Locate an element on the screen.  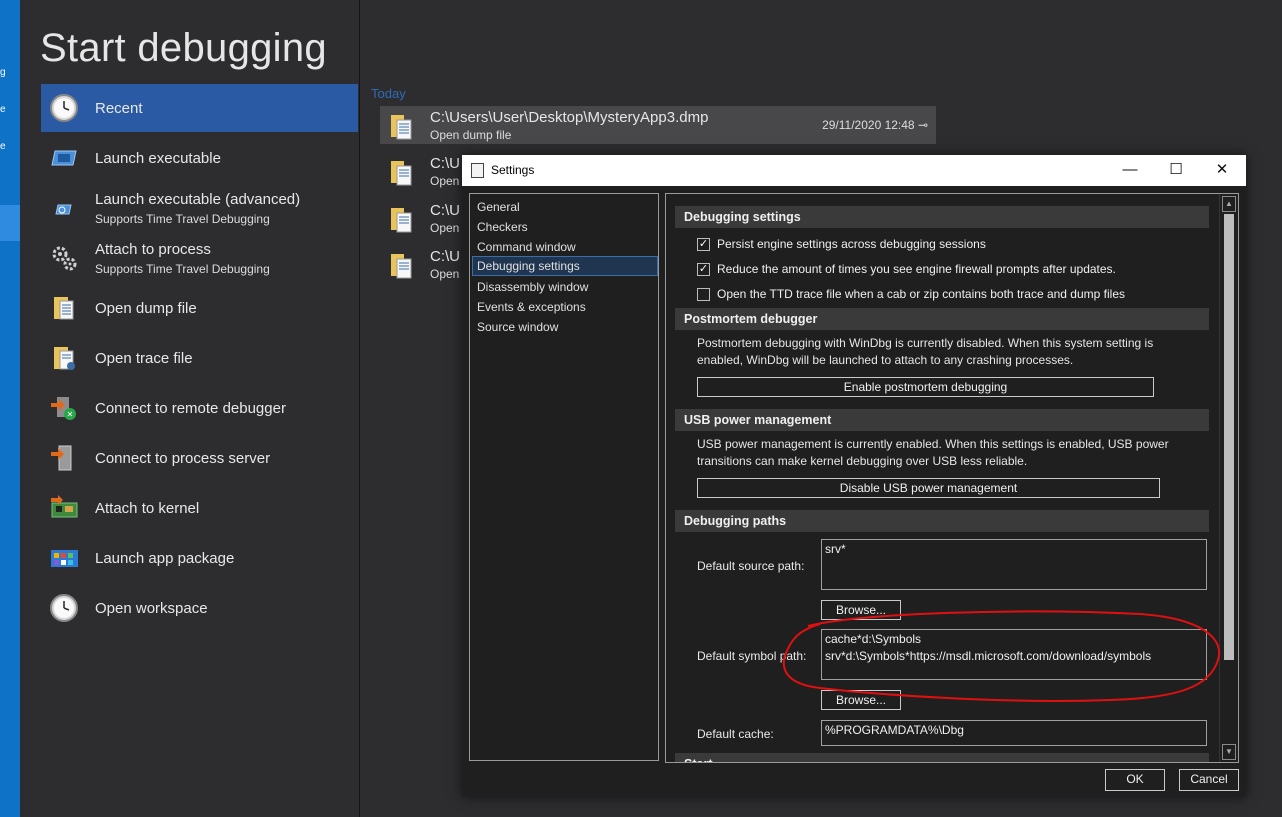
dialog-title: Settings is located at coordinates (513, 170).